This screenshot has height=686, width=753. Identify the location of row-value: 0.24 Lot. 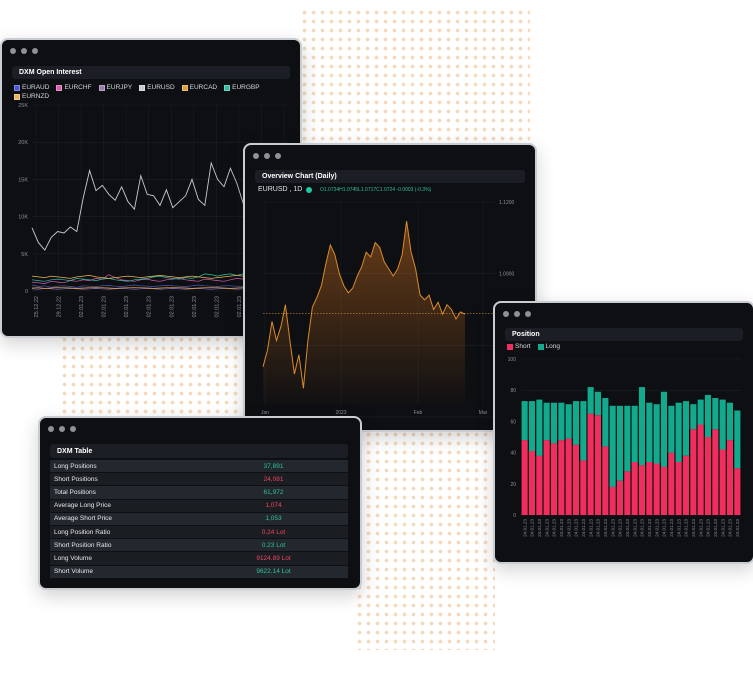
(273, 532).